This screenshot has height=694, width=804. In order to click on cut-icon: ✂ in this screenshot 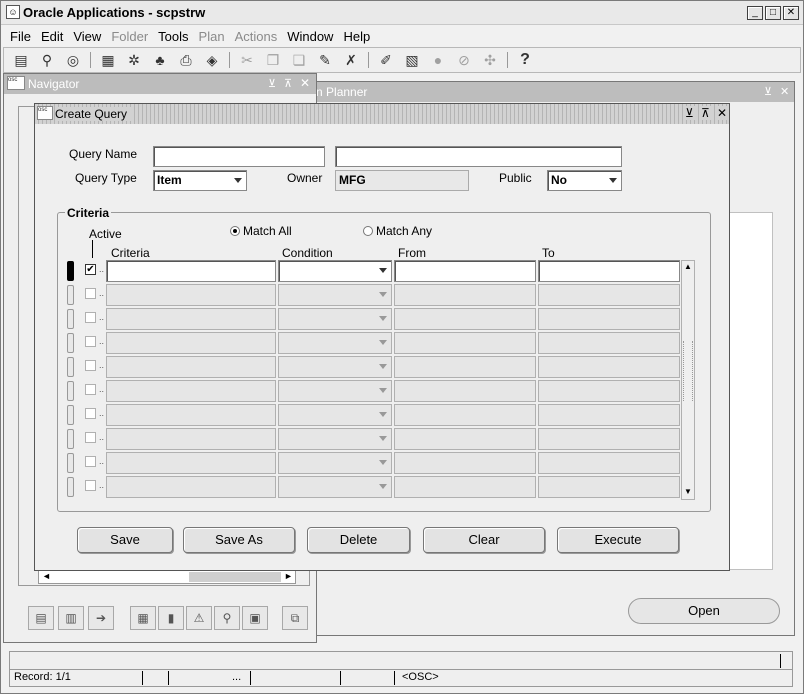, I will do `click(247, 60)`.